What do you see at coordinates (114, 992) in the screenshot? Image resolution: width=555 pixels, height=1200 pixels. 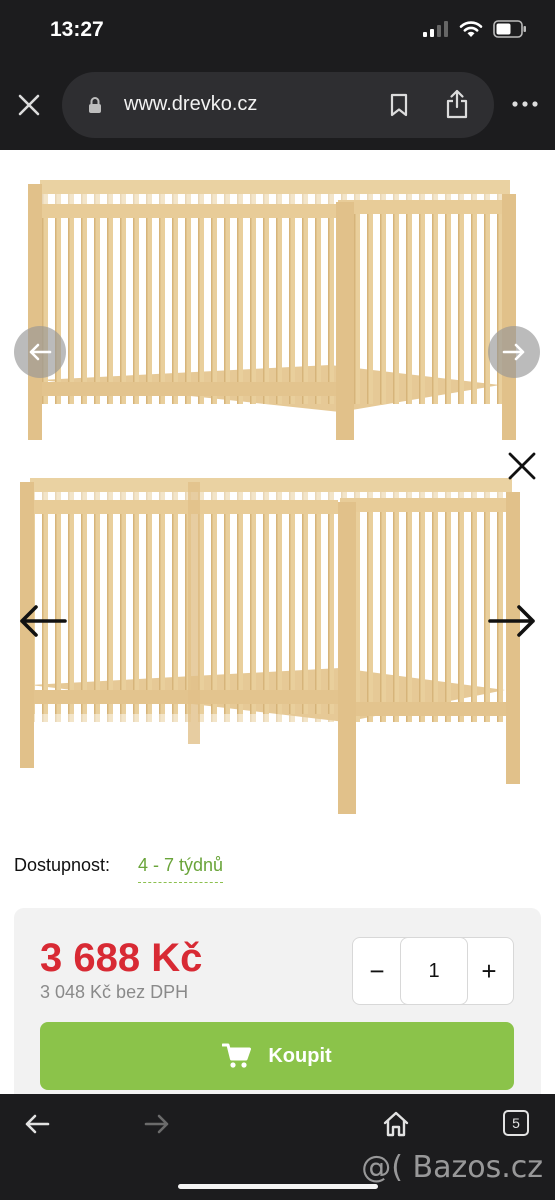 I see `price-without-vat: 3 048 Kč bez DPH` at bounding box center [114, 992].